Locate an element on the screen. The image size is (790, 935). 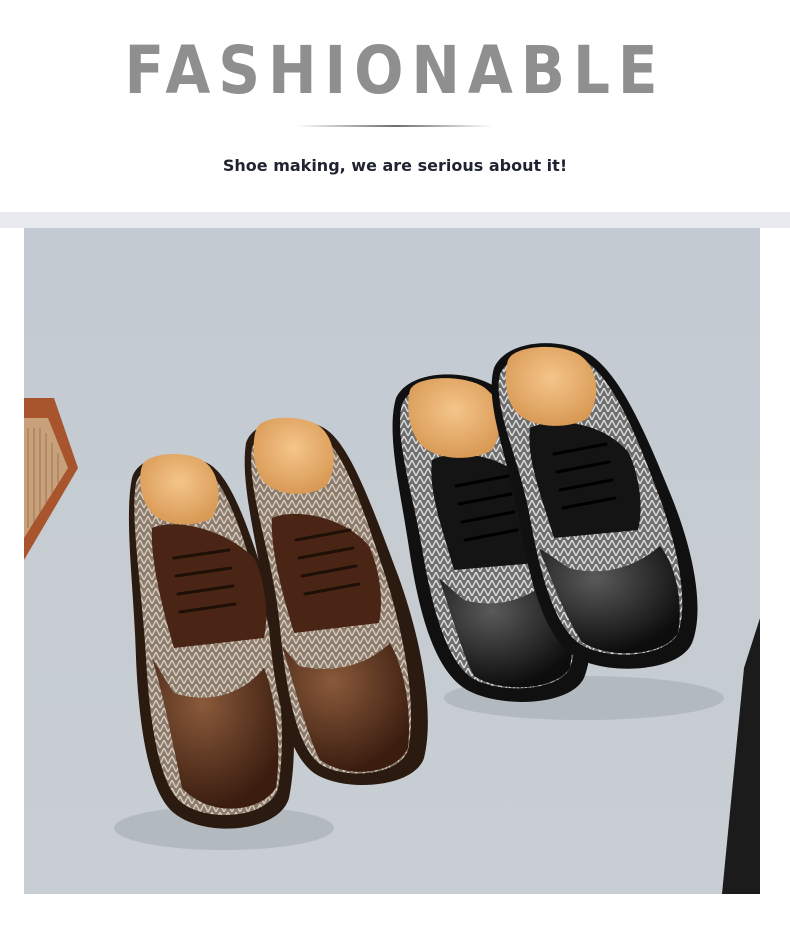
separator-band is located at coordinates (395, 220).